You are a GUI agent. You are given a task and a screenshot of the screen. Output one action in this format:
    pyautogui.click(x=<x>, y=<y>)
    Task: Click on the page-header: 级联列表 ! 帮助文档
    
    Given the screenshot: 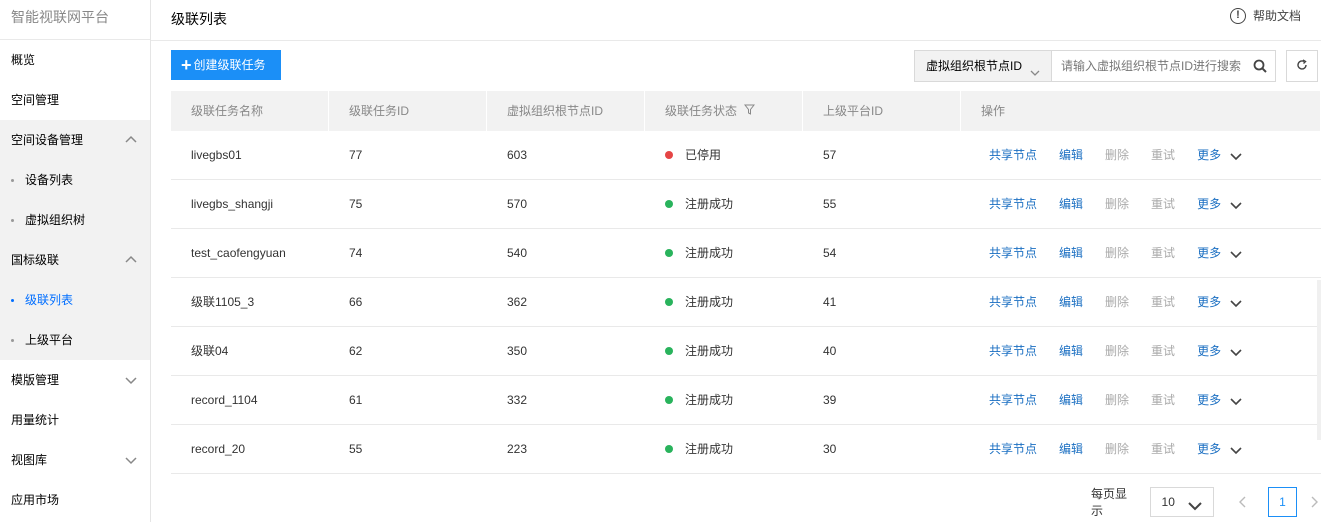 What is the action you would take?
    pyautogui.click(x=736, y=20)
    